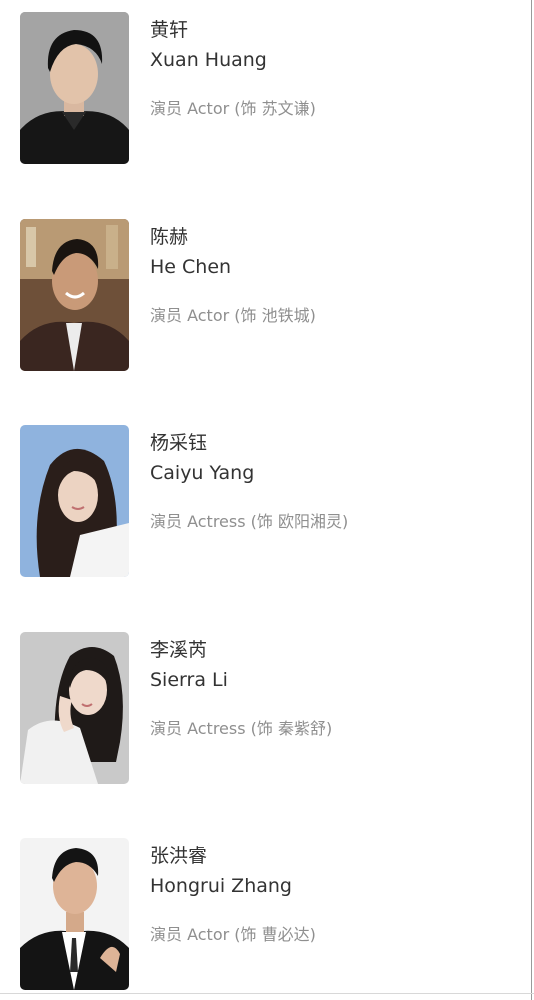 This screenshot has height=1000, width=534. I want to click on bottom-divider, so click(267, 993).